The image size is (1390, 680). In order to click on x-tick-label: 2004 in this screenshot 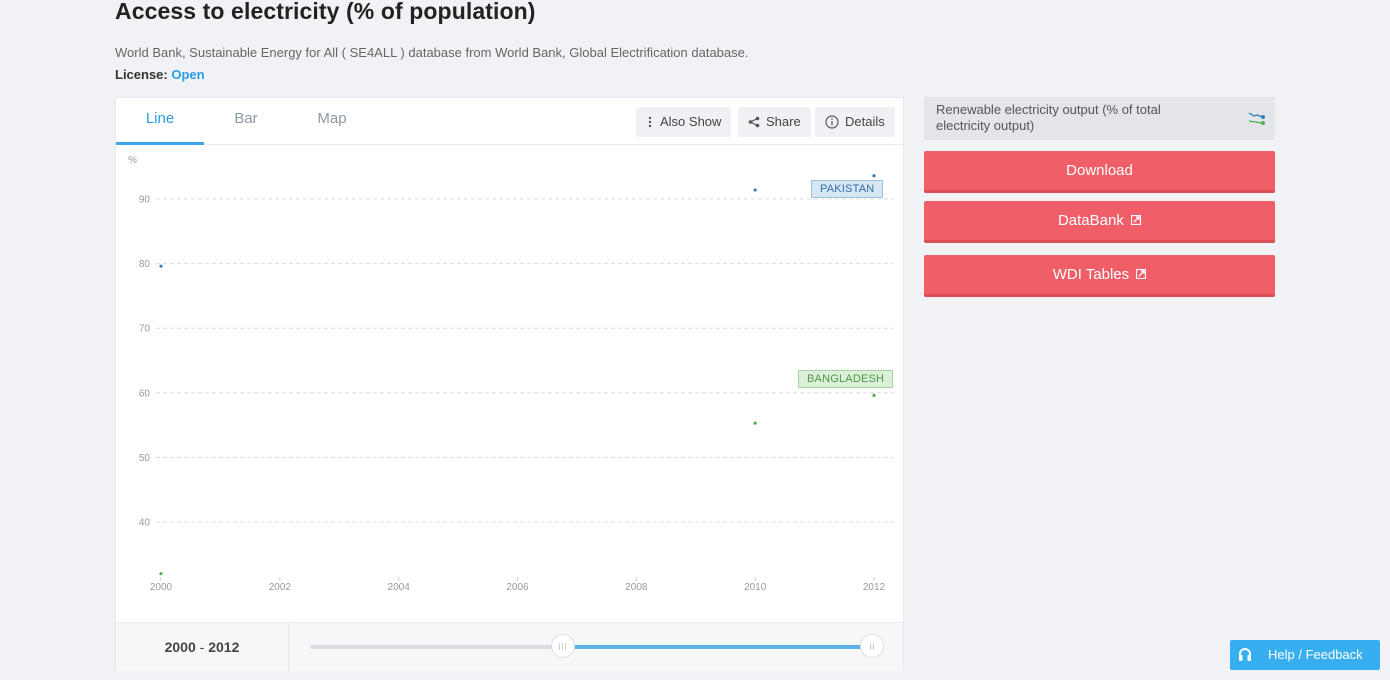, I will do `click(399, 587)`.